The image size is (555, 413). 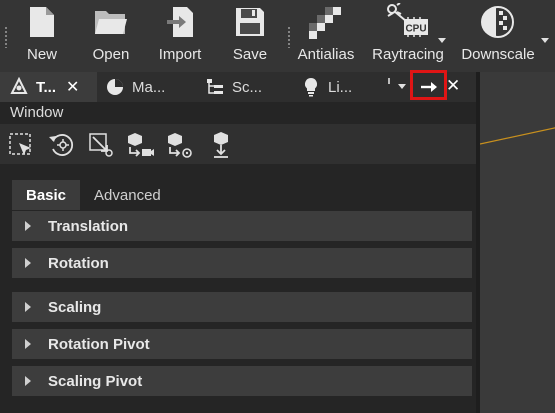 What do you see at coordinates (242, 226) in the screenshot?
I see `section-translation: Translation` at bounding box center [242, 226].